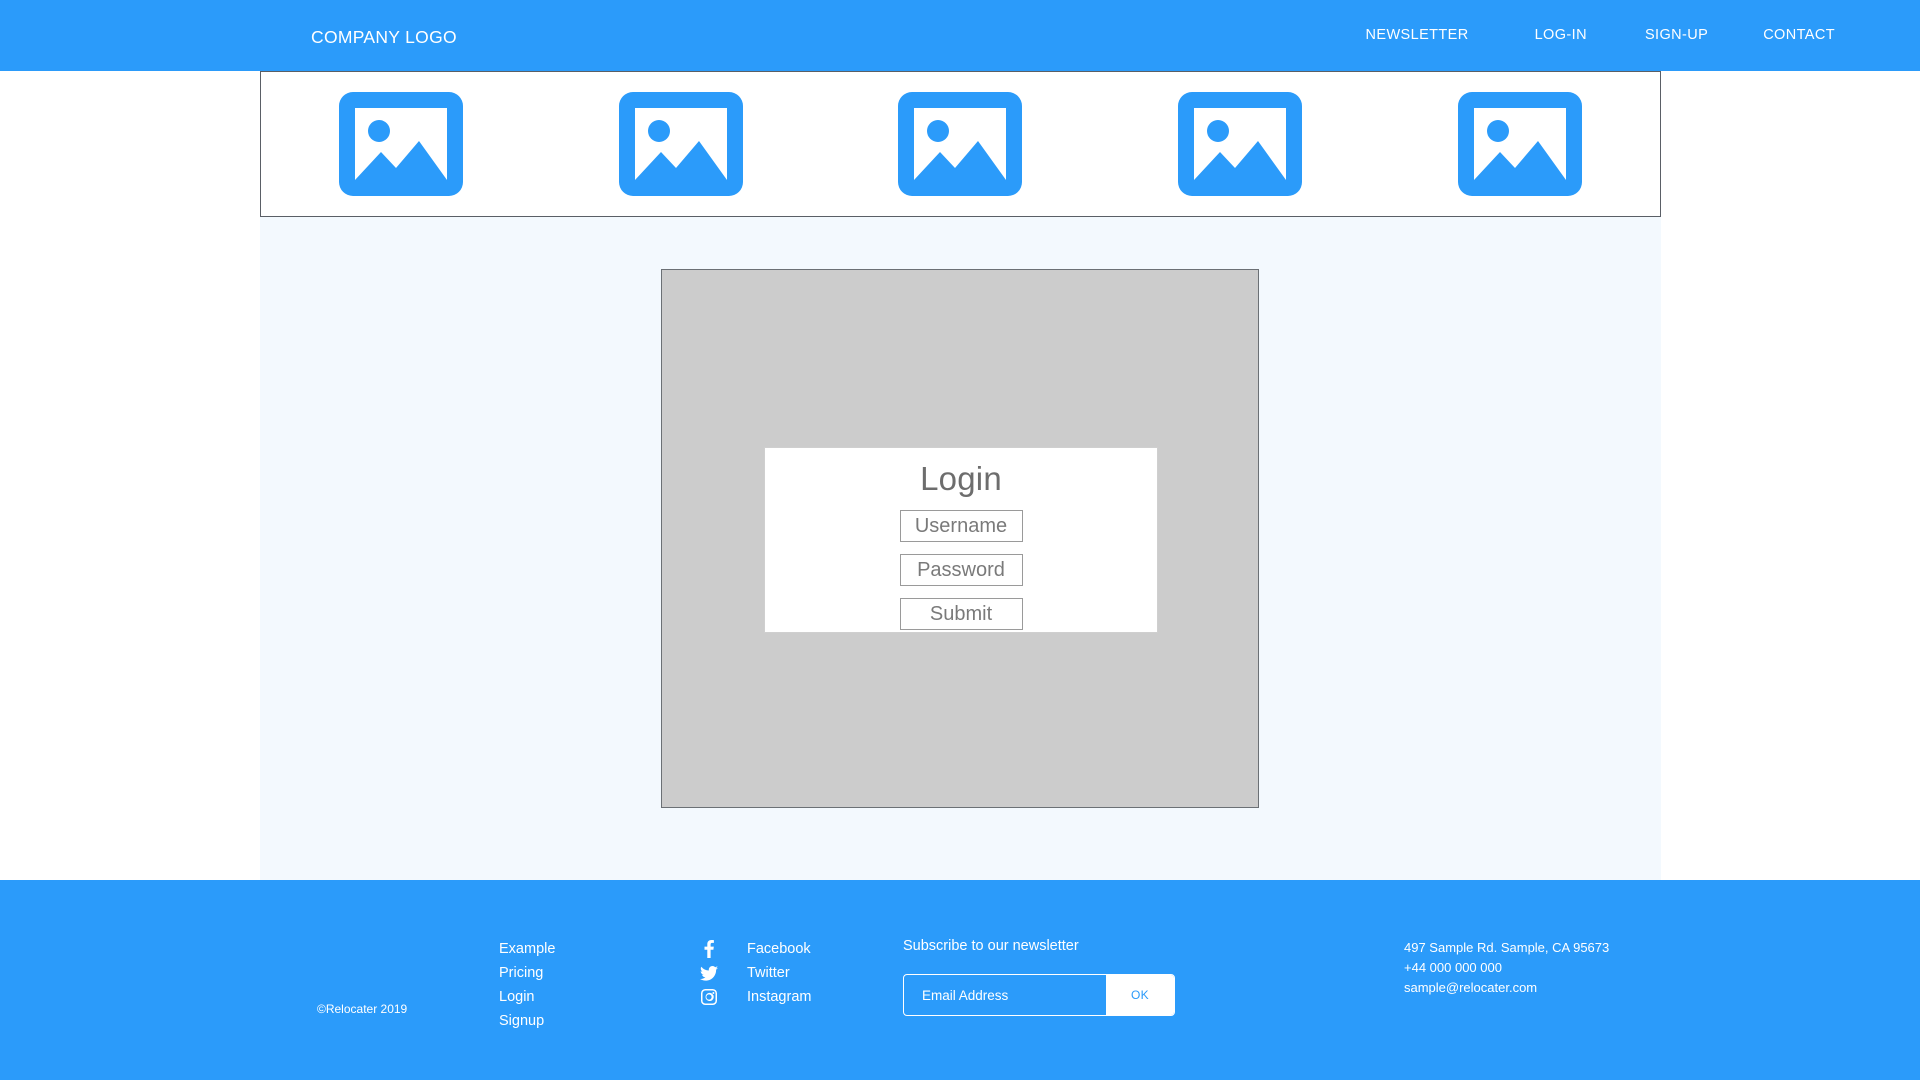  What do you see at coordinates (1799, 35) in the screenshot?
I see `nav-contact: CONTACT` at bounding box center [1799, 35].